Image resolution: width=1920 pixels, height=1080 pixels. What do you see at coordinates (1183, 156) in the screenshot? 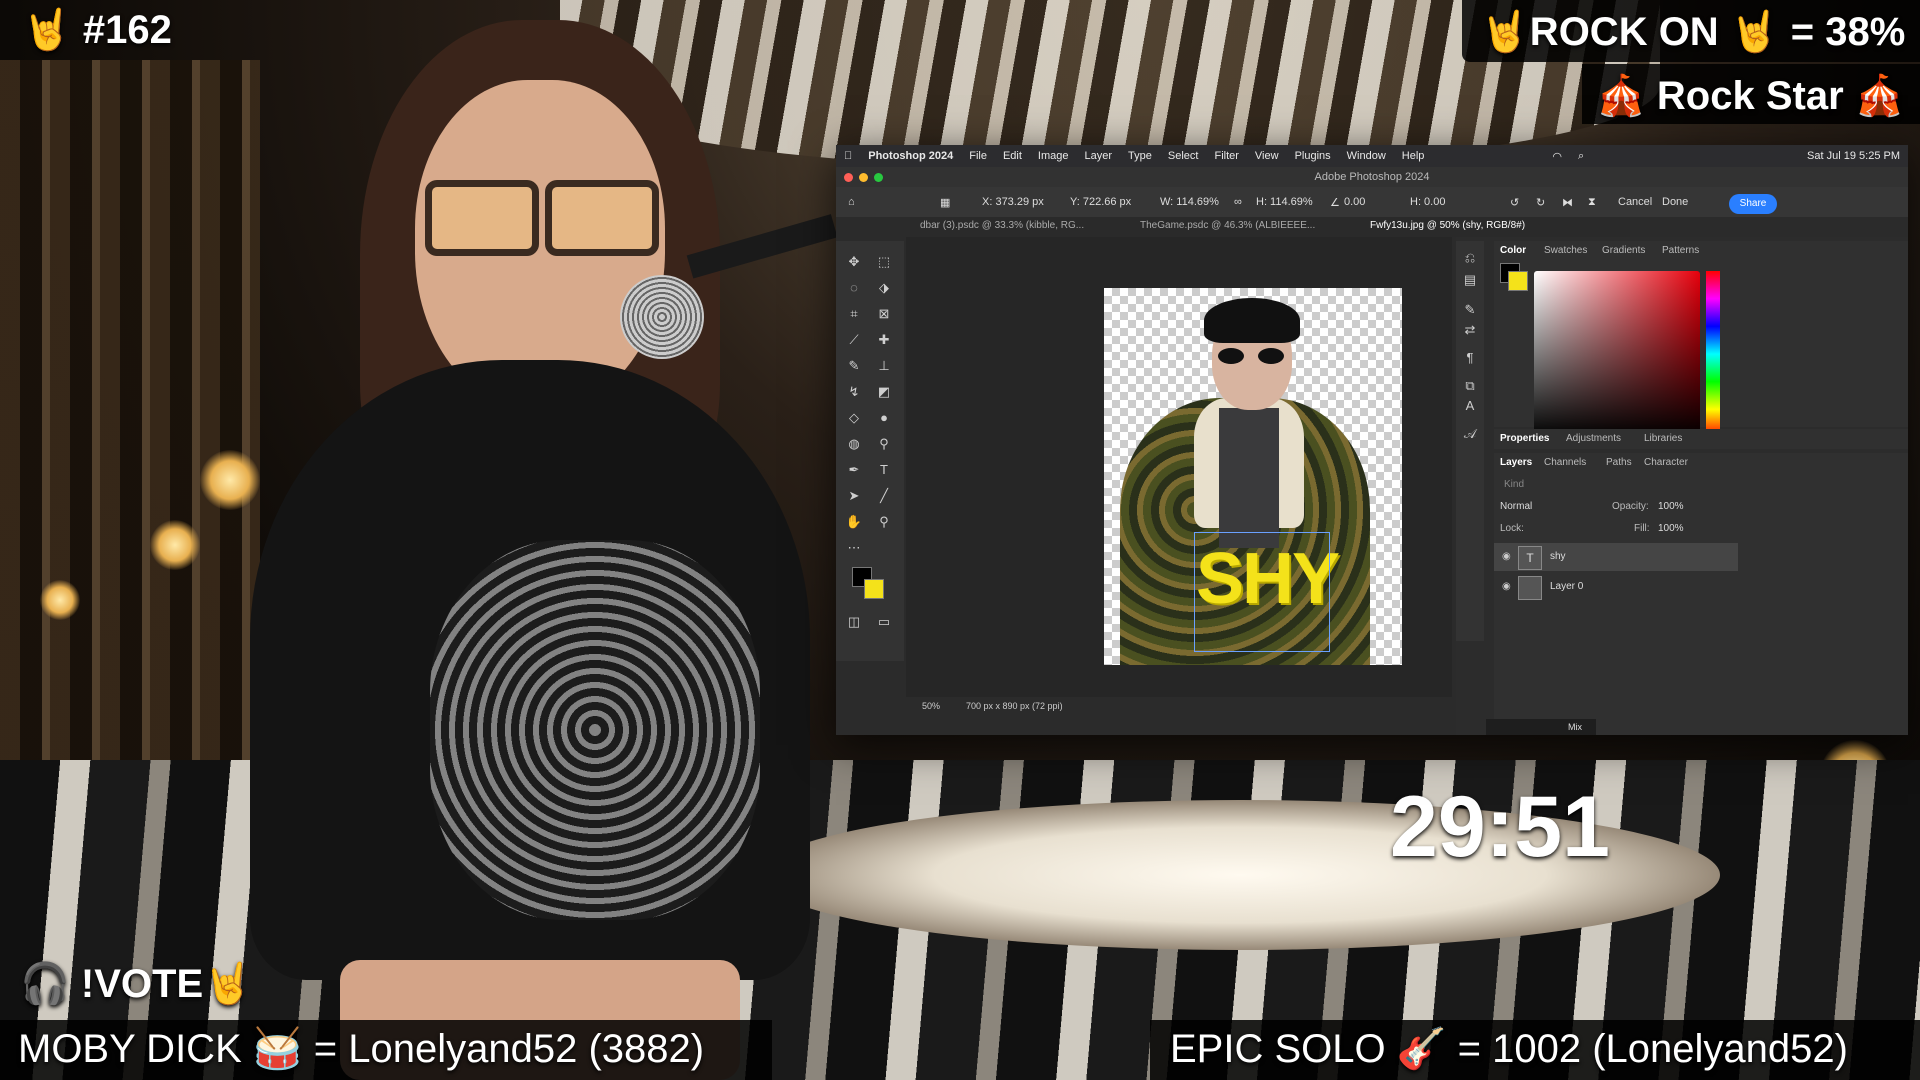
I see `menu-select: Select` at bounding box center [1183, 156].